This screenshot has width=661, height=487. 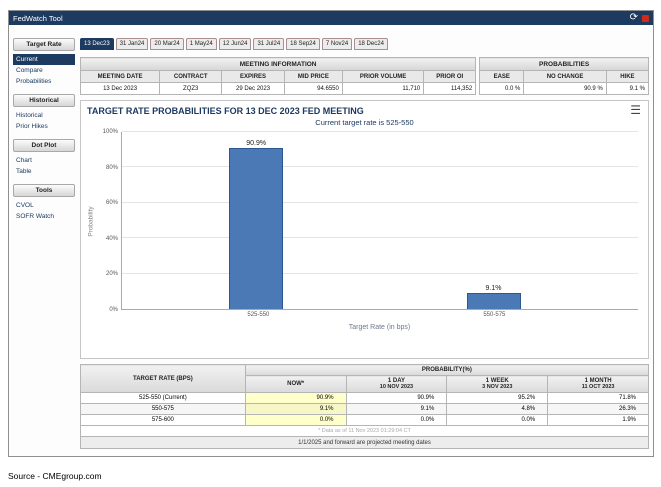 I want to click on col-1-day: 1 DAY 10 NOV 2023, so click(x=396, y=384).